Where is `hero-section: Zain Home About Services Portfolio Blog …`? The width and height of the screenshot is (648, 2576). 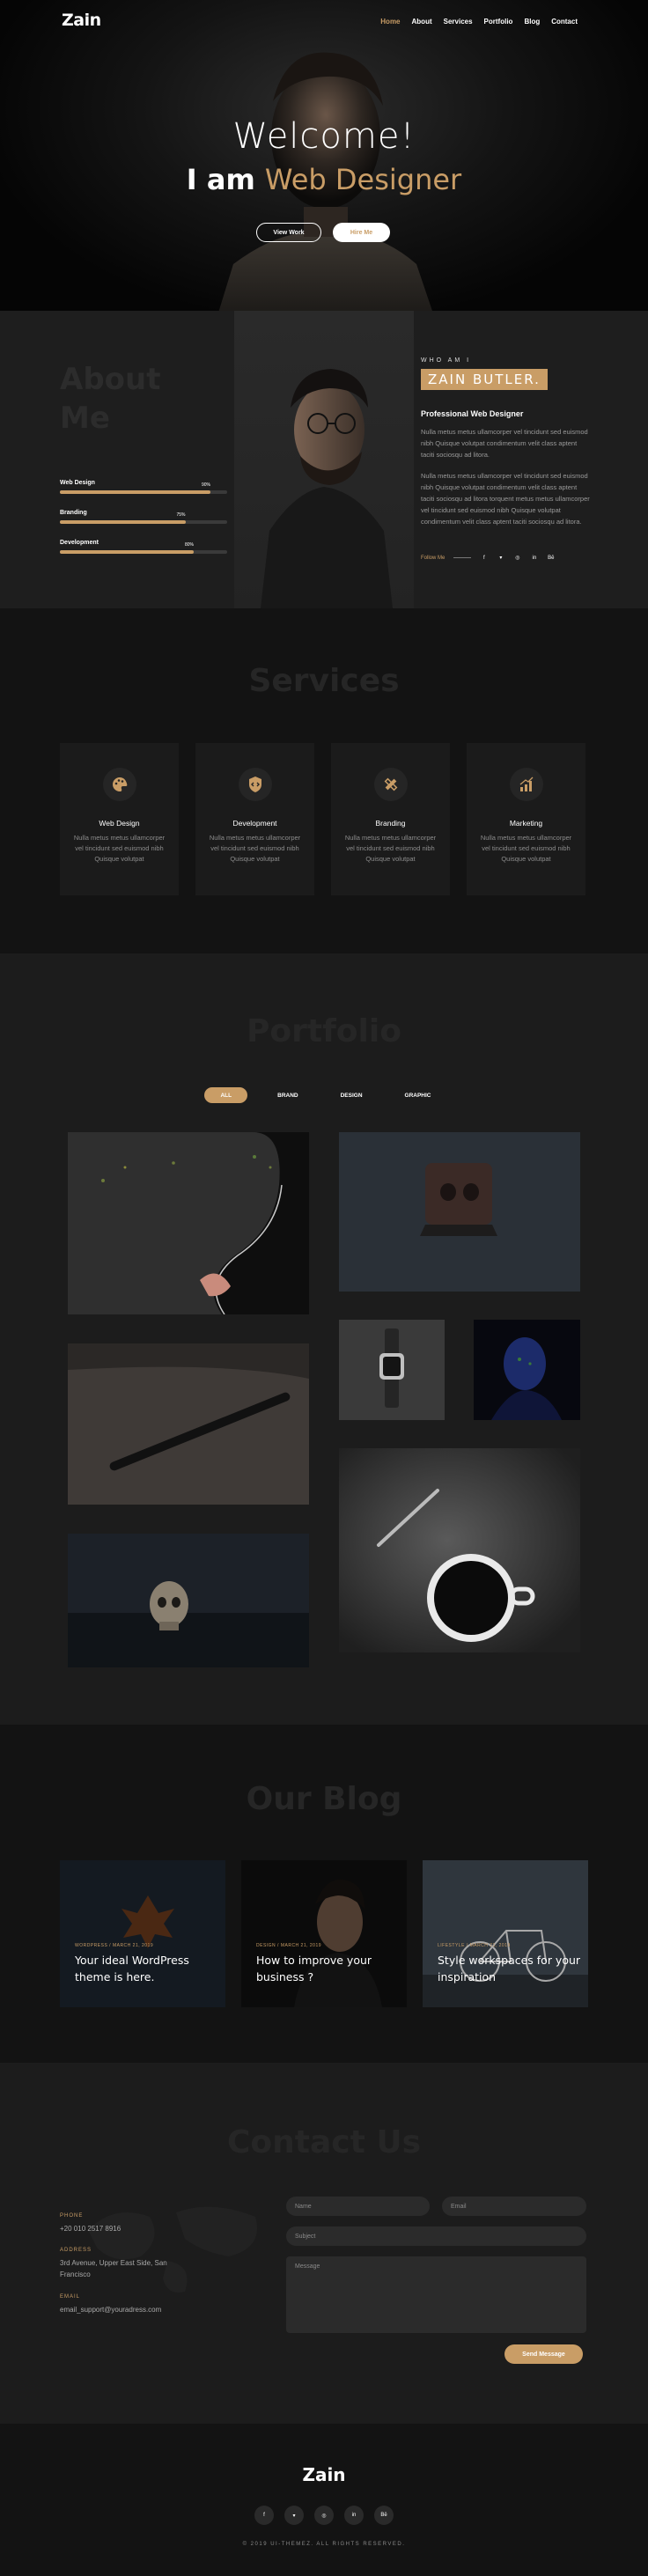 hero-section: Zain Home About Services Portfolio Blog … is located at coordinates (324, 155).